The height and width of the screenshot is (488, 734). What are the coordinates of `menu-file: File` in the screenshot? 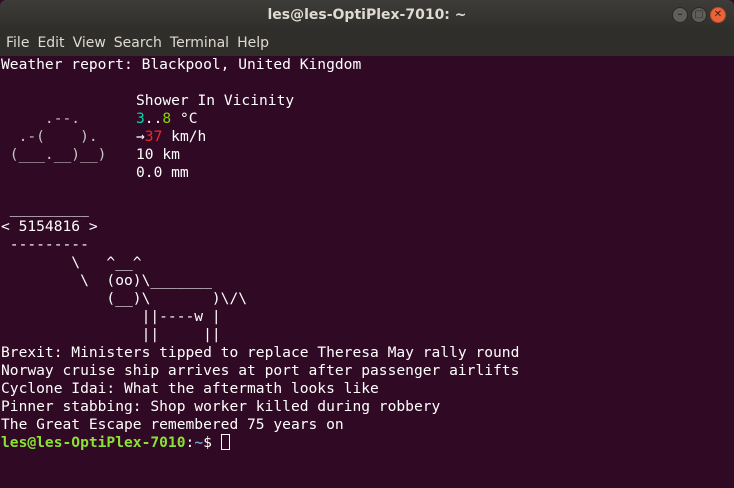 It's located at (17, 43).